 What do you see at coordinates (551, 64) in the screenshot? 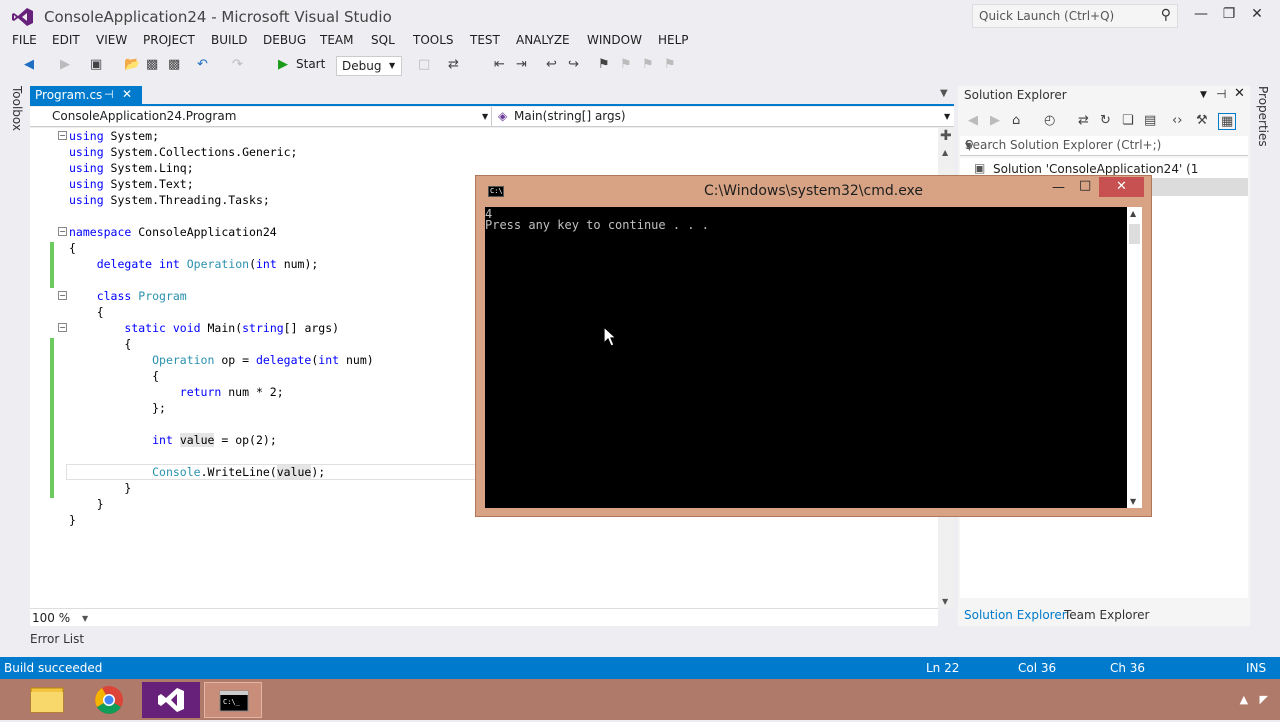
I see `comment-icon: ↩` at bounding box center [551, 64].